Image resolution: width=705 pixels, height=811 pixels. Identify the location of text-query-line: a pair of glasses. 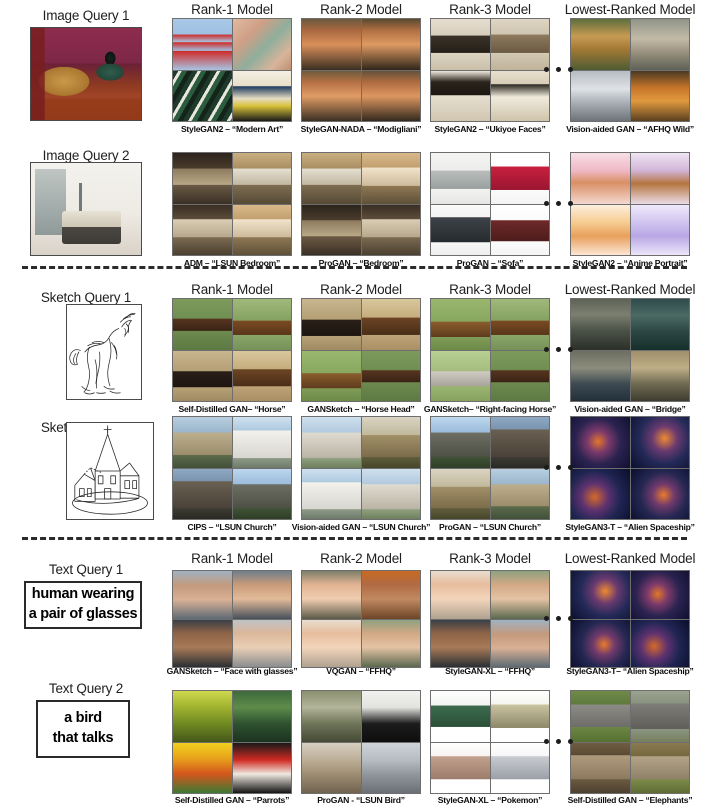
(83, 614).